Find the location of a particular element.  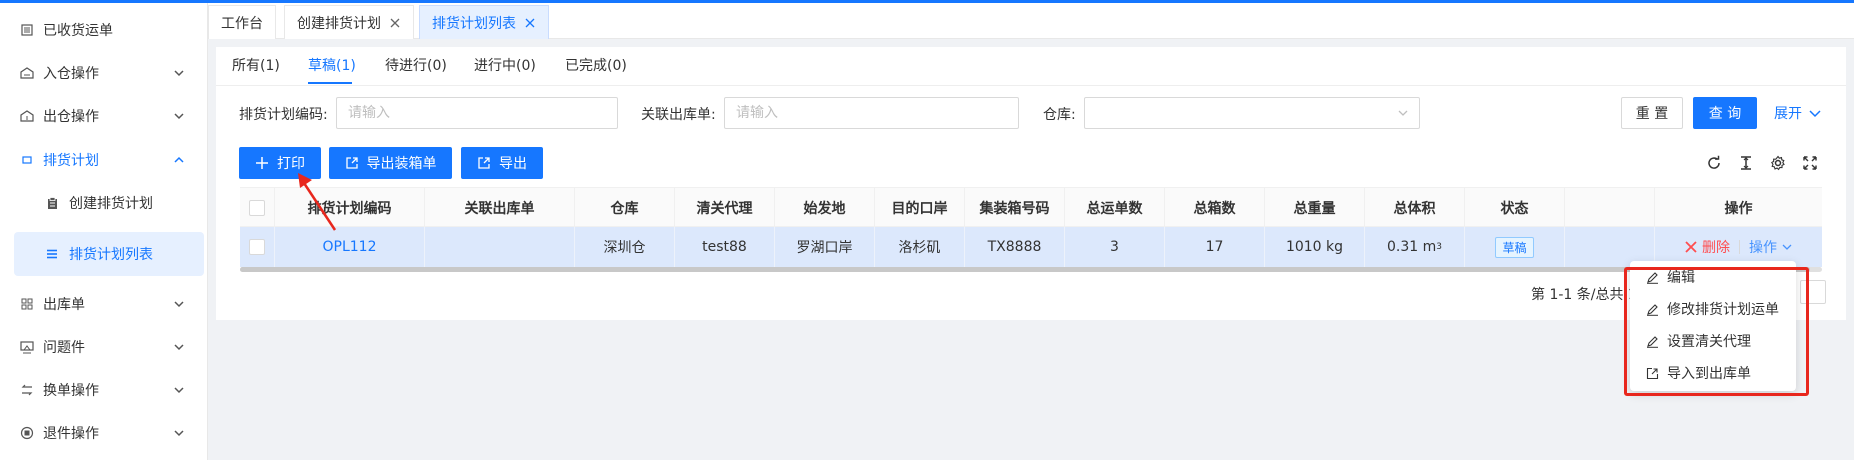

menu-item-modify-waybills: 修改排货计划运单 is located at coordinates (1713, 309).